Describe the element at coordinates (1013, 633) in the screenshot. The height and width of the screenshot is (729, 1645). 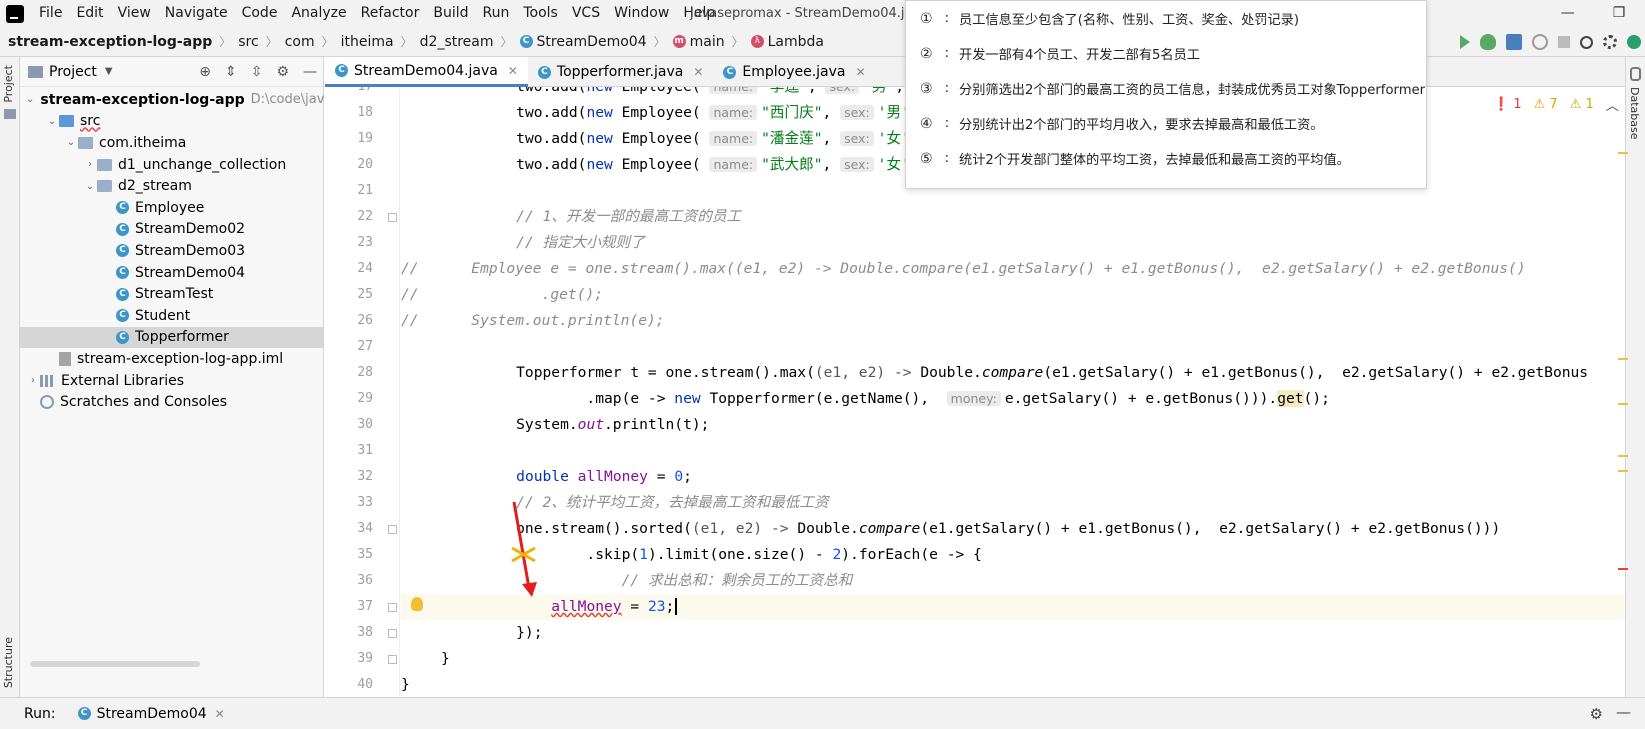
I see `code-line: });` at that location.